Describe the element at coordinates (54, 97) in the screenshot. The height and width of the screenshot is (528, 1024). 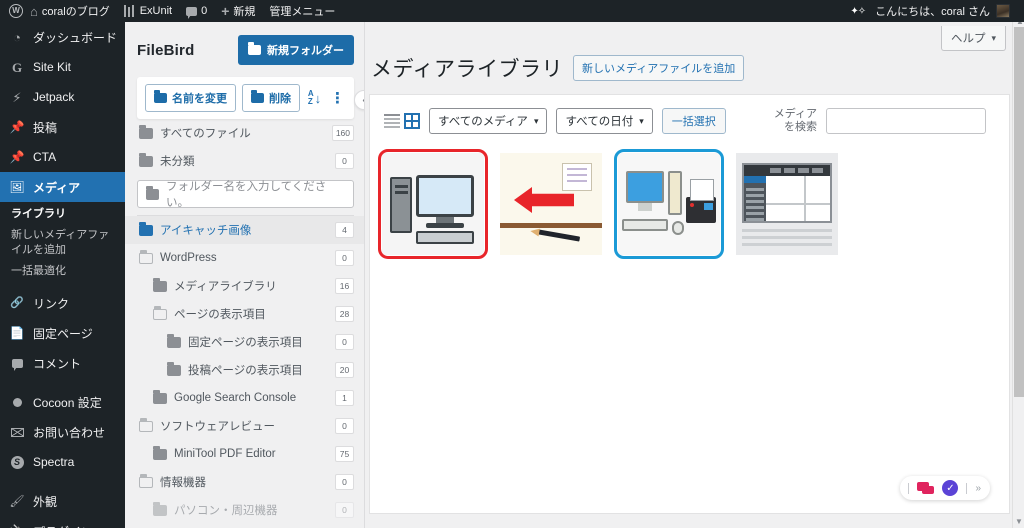
I see `sidebar-item-label: Jetpack` at that location.